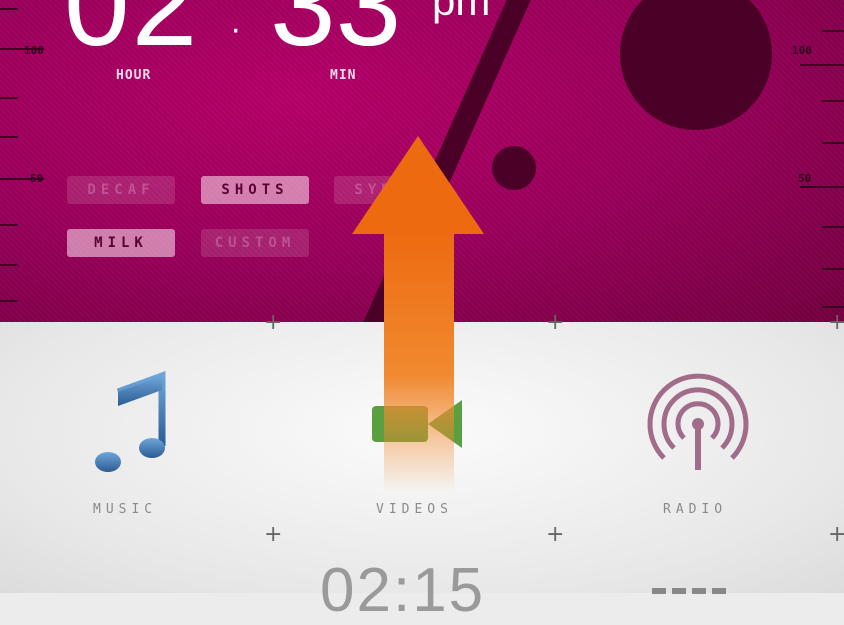 Image resolution: width=844 pixels, height=625 pixels. What do you see at coordinates (692, 591) in the screenshot?
I see `bottom-dash-indicator` at bounding box center [692, 591].